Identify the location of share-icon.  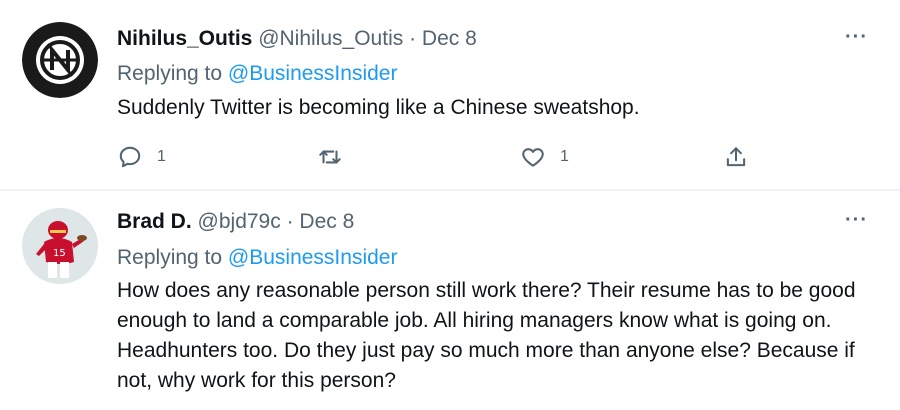
(736, 157).